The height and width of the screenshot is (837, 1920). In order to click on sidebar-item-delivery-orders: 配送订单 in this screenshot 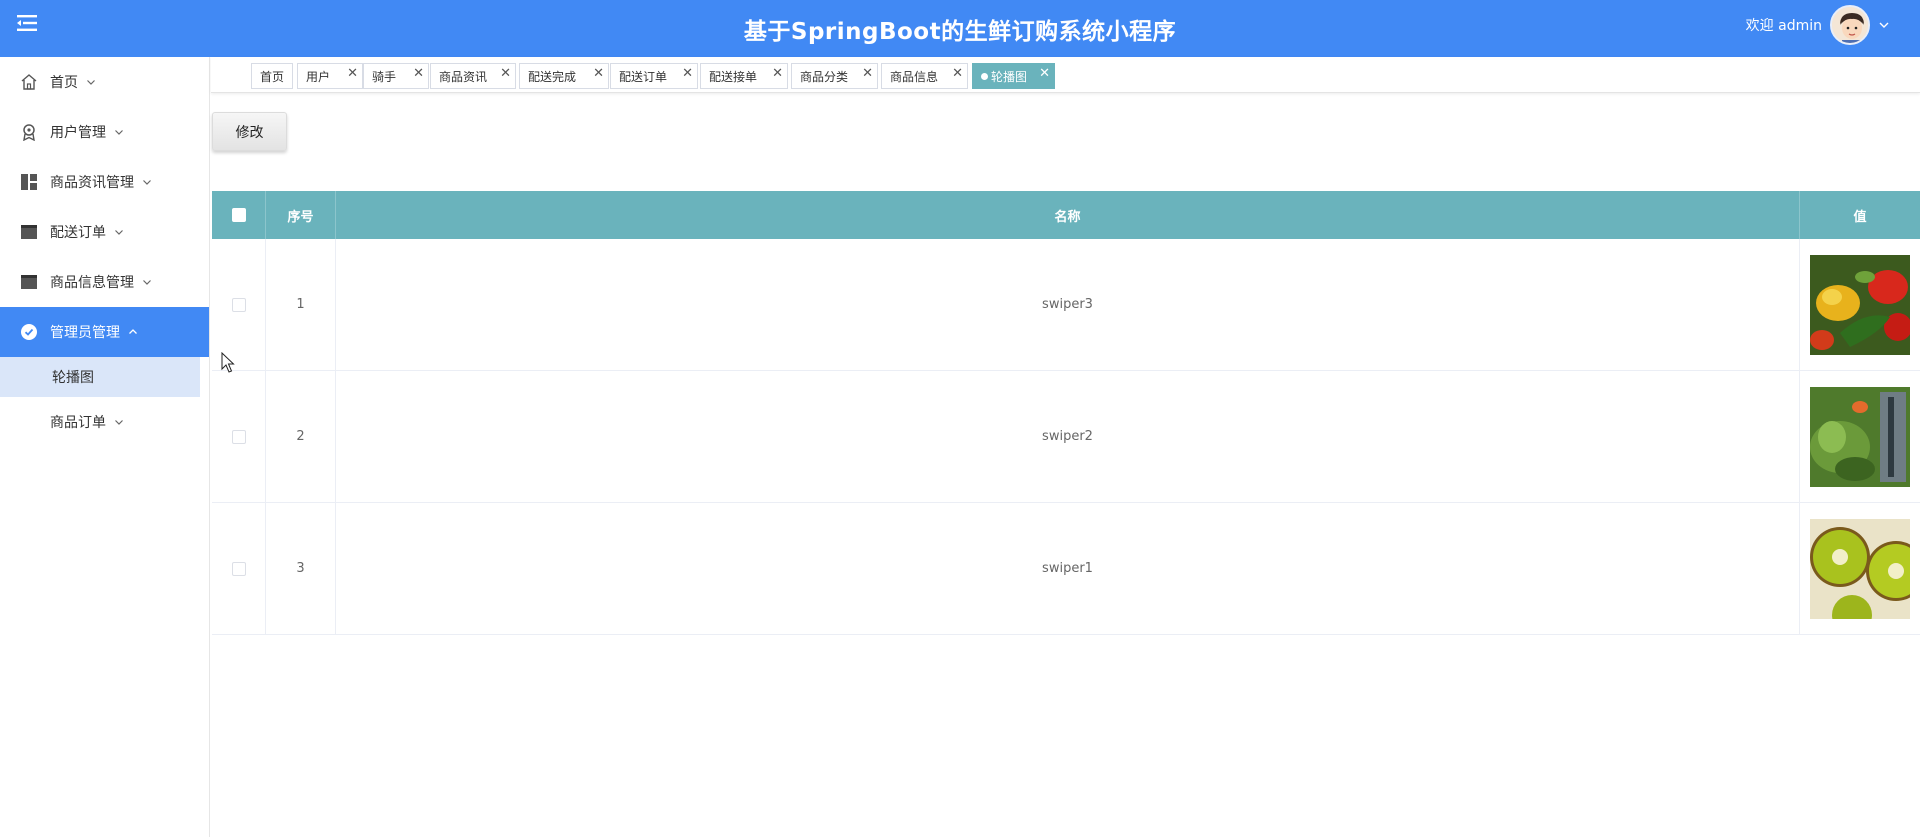, I will do `click(104, 232)`.